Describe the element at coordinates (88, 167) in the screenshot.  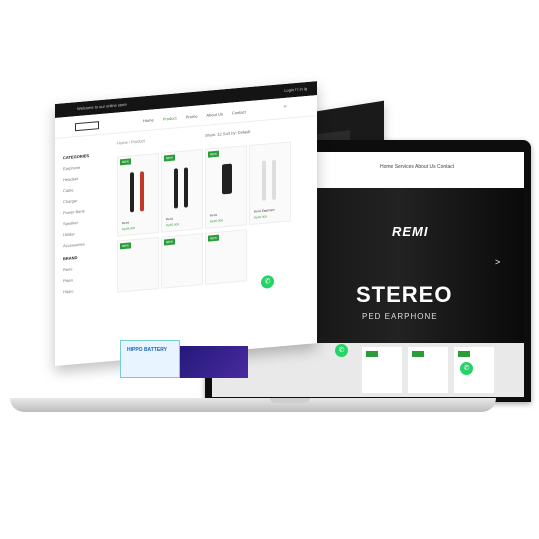
I see `category-item: Earphone` at that location.